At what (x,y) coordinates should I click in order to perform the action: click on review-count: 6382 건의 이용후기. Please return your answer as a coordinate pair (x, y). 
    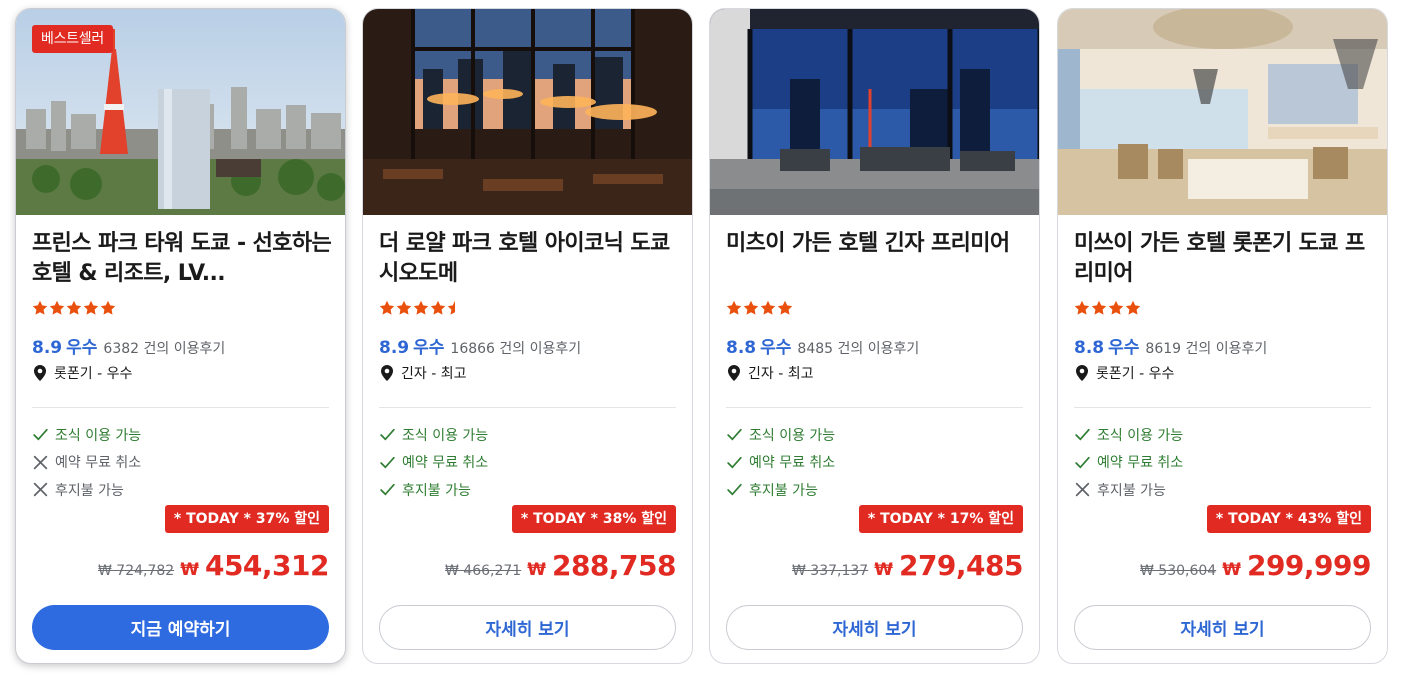
    Looking at the image, I should click on (164, 348).